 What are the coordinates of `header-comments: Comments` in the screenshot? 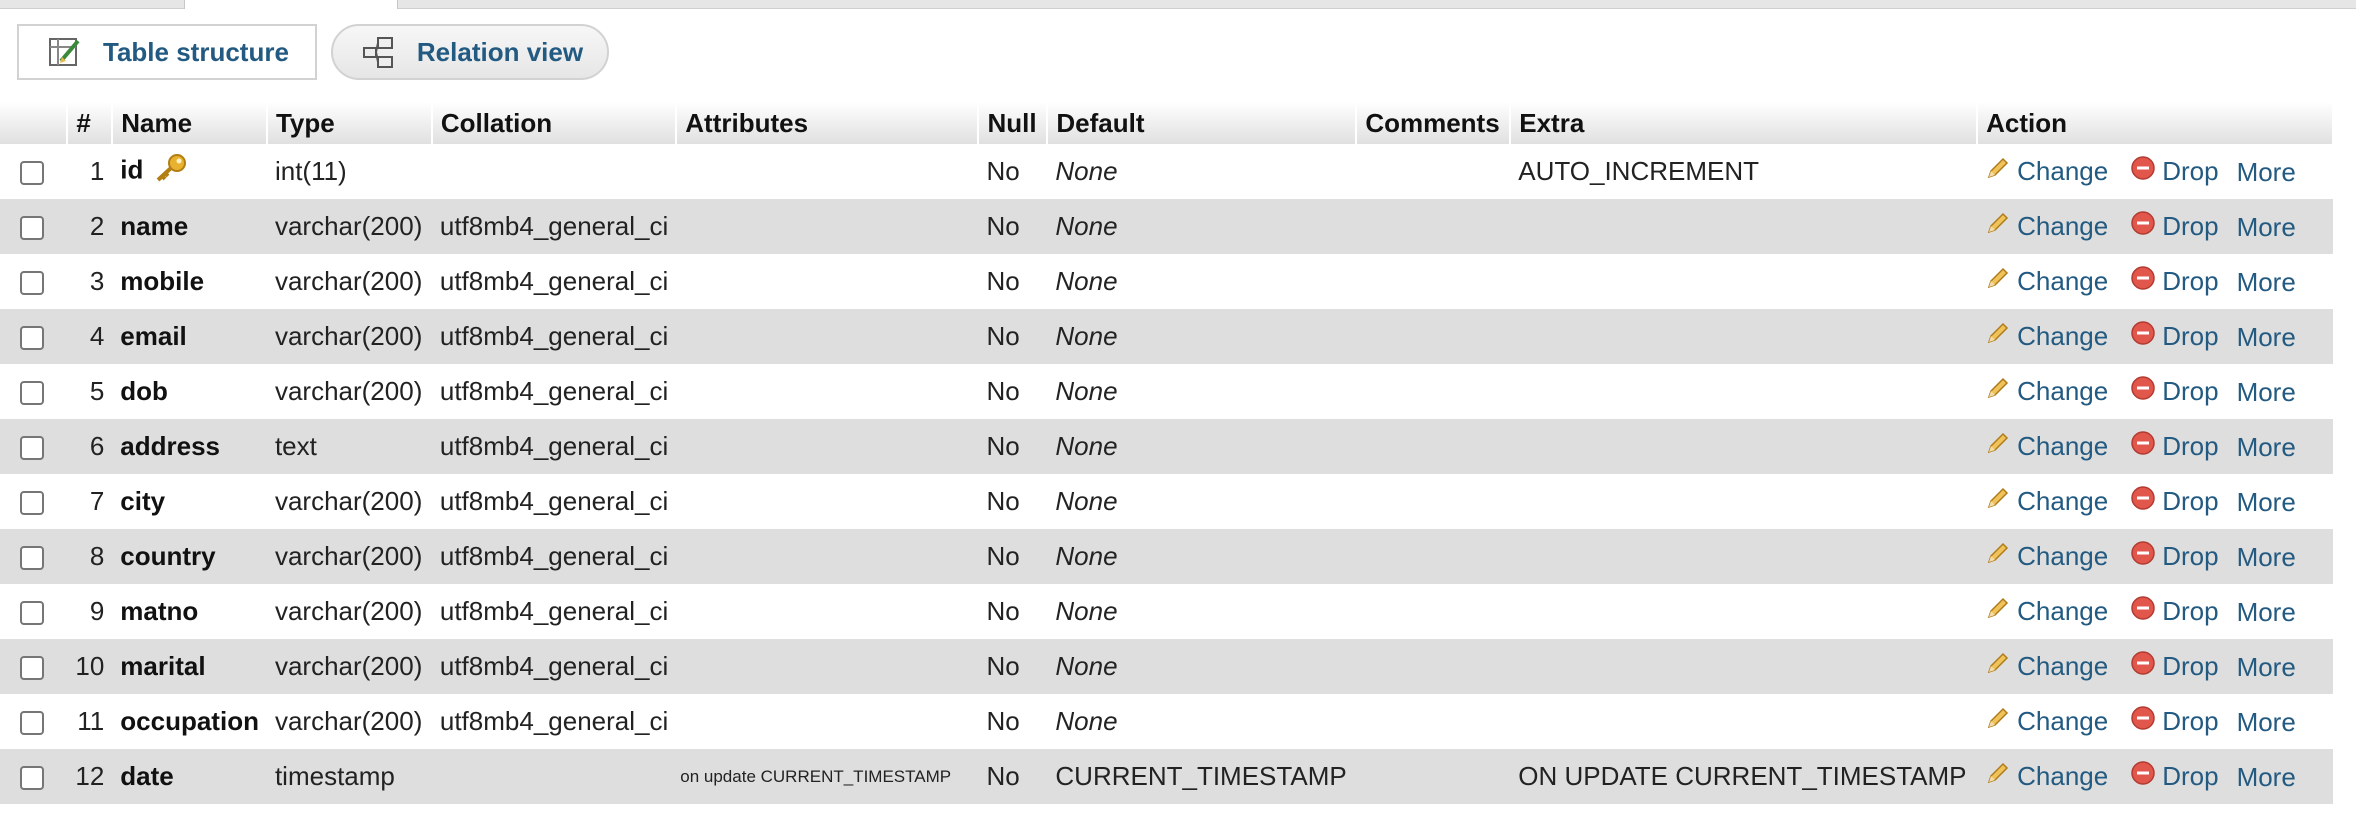 It's located at (1434, 123).